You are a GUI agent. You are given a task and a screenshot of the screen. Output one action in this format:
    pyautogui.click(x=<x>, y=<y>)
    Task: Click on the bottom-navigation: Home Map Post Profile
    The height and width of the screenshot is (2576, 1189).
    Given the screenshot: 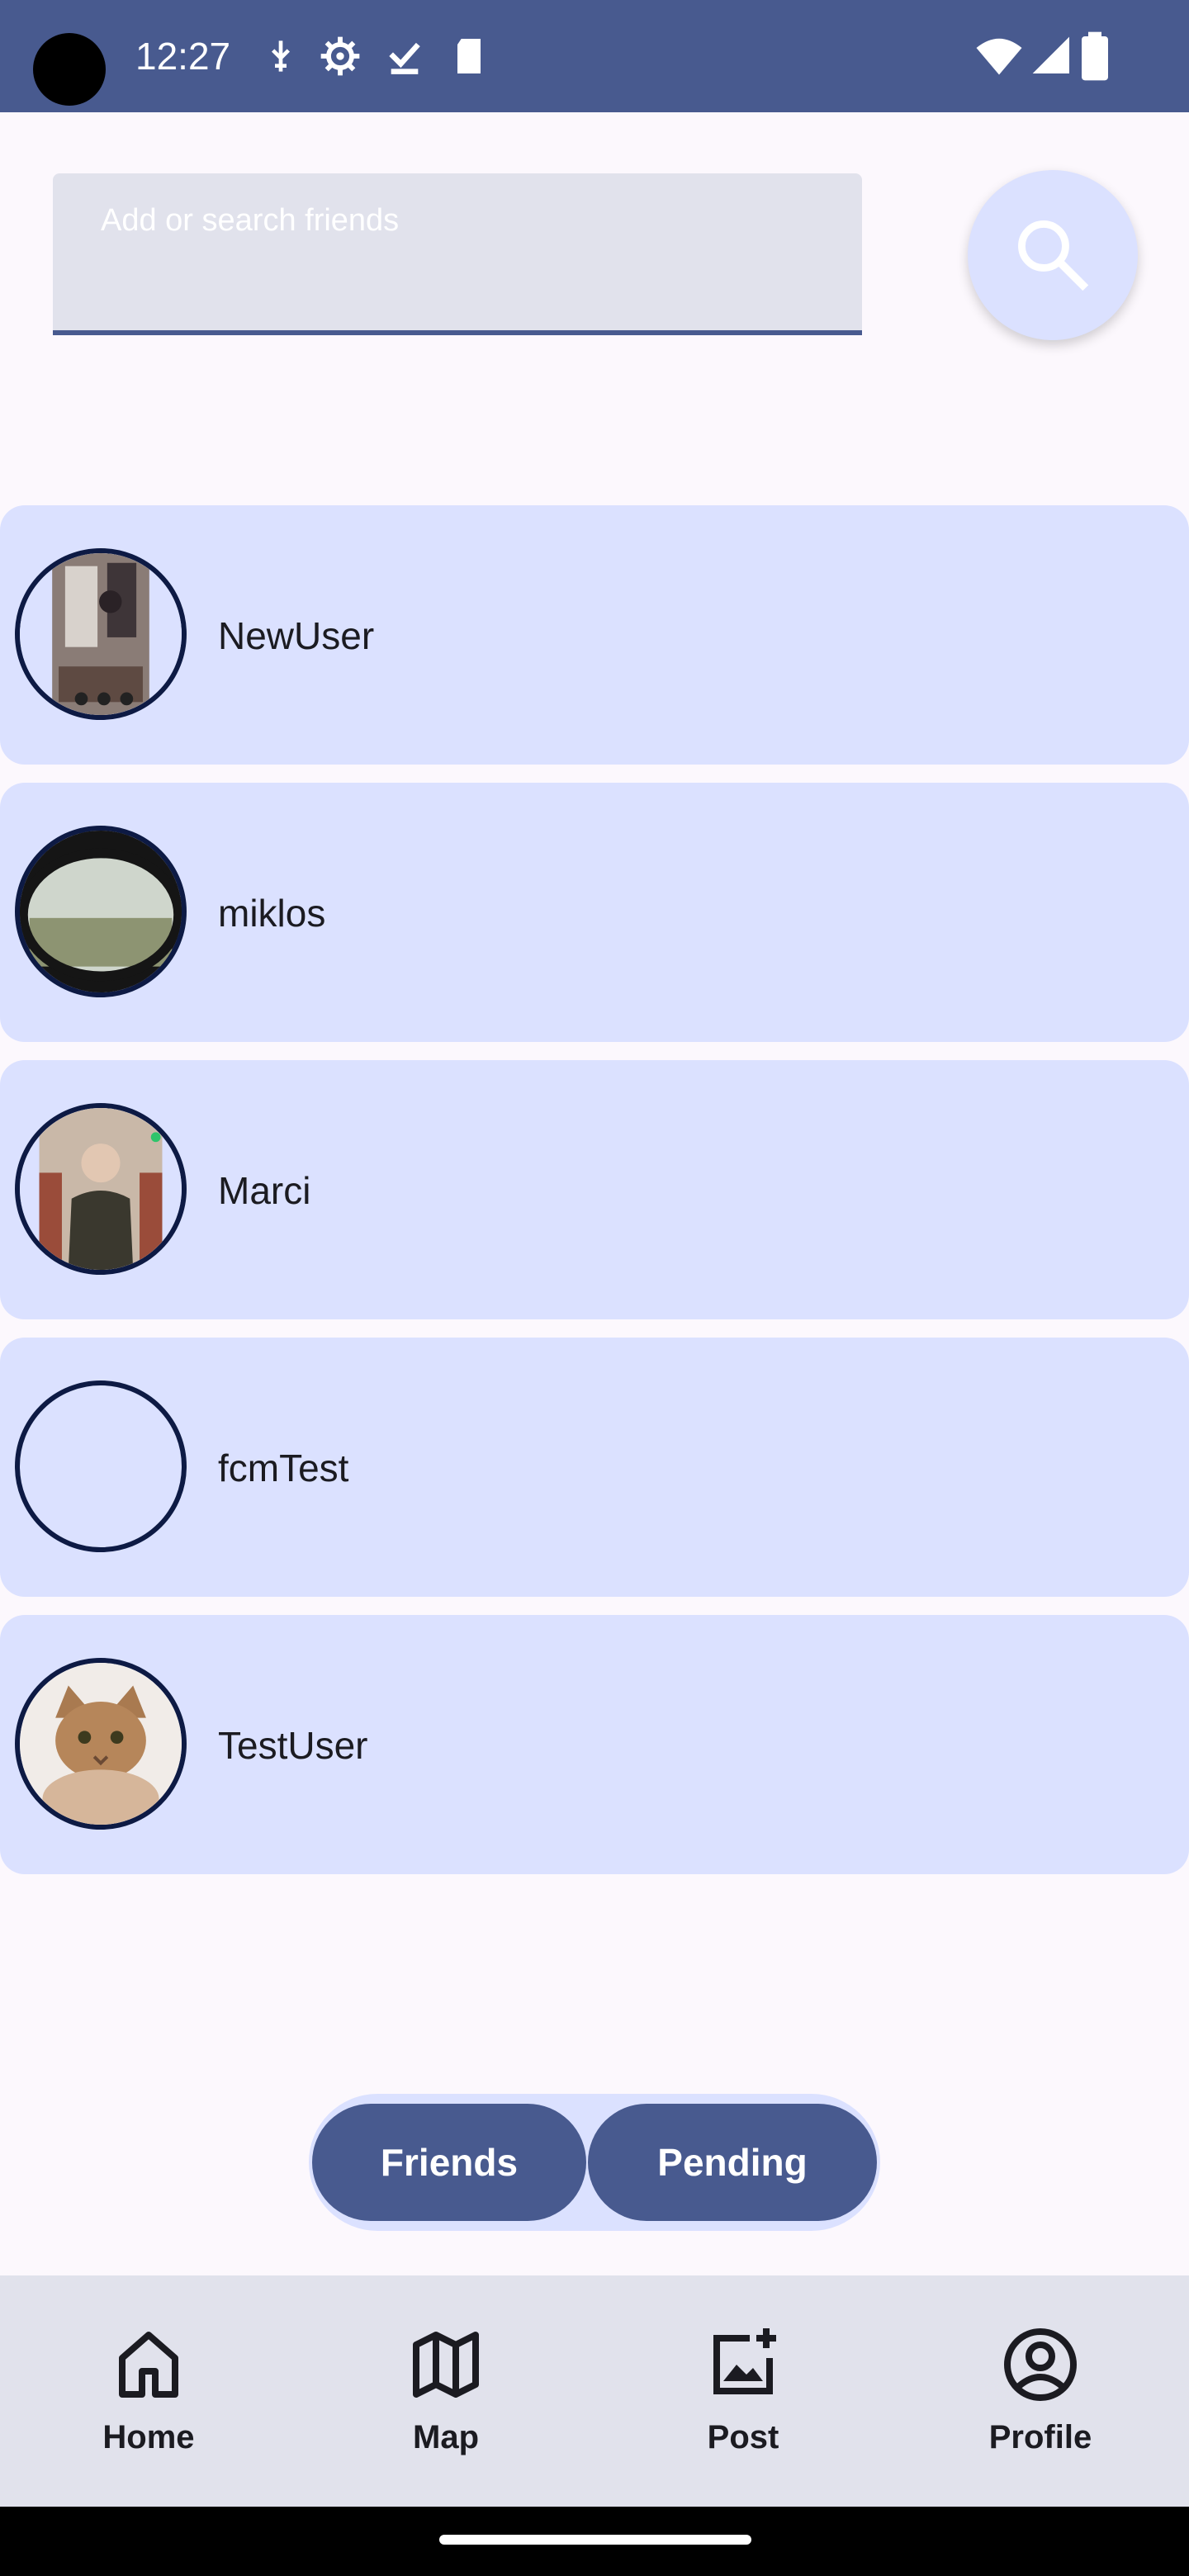 What is the action you would take?
    pyautogui.click(x=594, y=2391)
    